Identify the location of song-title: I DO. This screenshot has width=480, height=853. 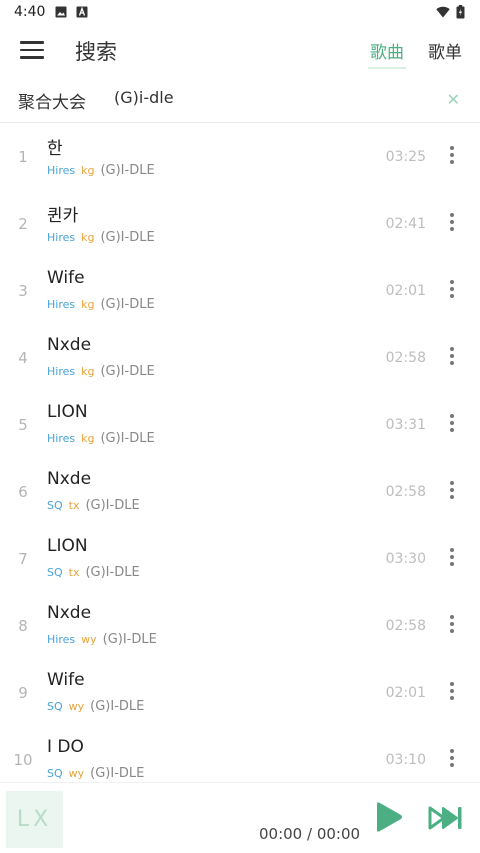
(65, 747).